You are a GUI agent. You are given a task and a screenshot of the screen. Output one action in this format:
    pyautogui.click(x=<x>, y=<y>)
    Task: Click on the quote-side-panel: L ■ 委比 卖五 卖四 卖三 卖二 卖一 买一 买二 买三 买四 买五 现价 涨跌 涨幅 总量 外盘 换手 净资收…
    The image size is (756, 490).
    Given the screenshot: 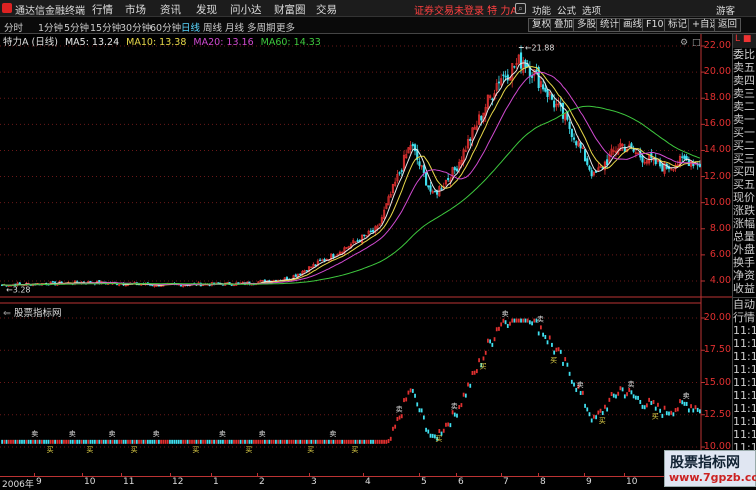 What is the action you would take?
    pyautogui.click(x=744, y=260)
    